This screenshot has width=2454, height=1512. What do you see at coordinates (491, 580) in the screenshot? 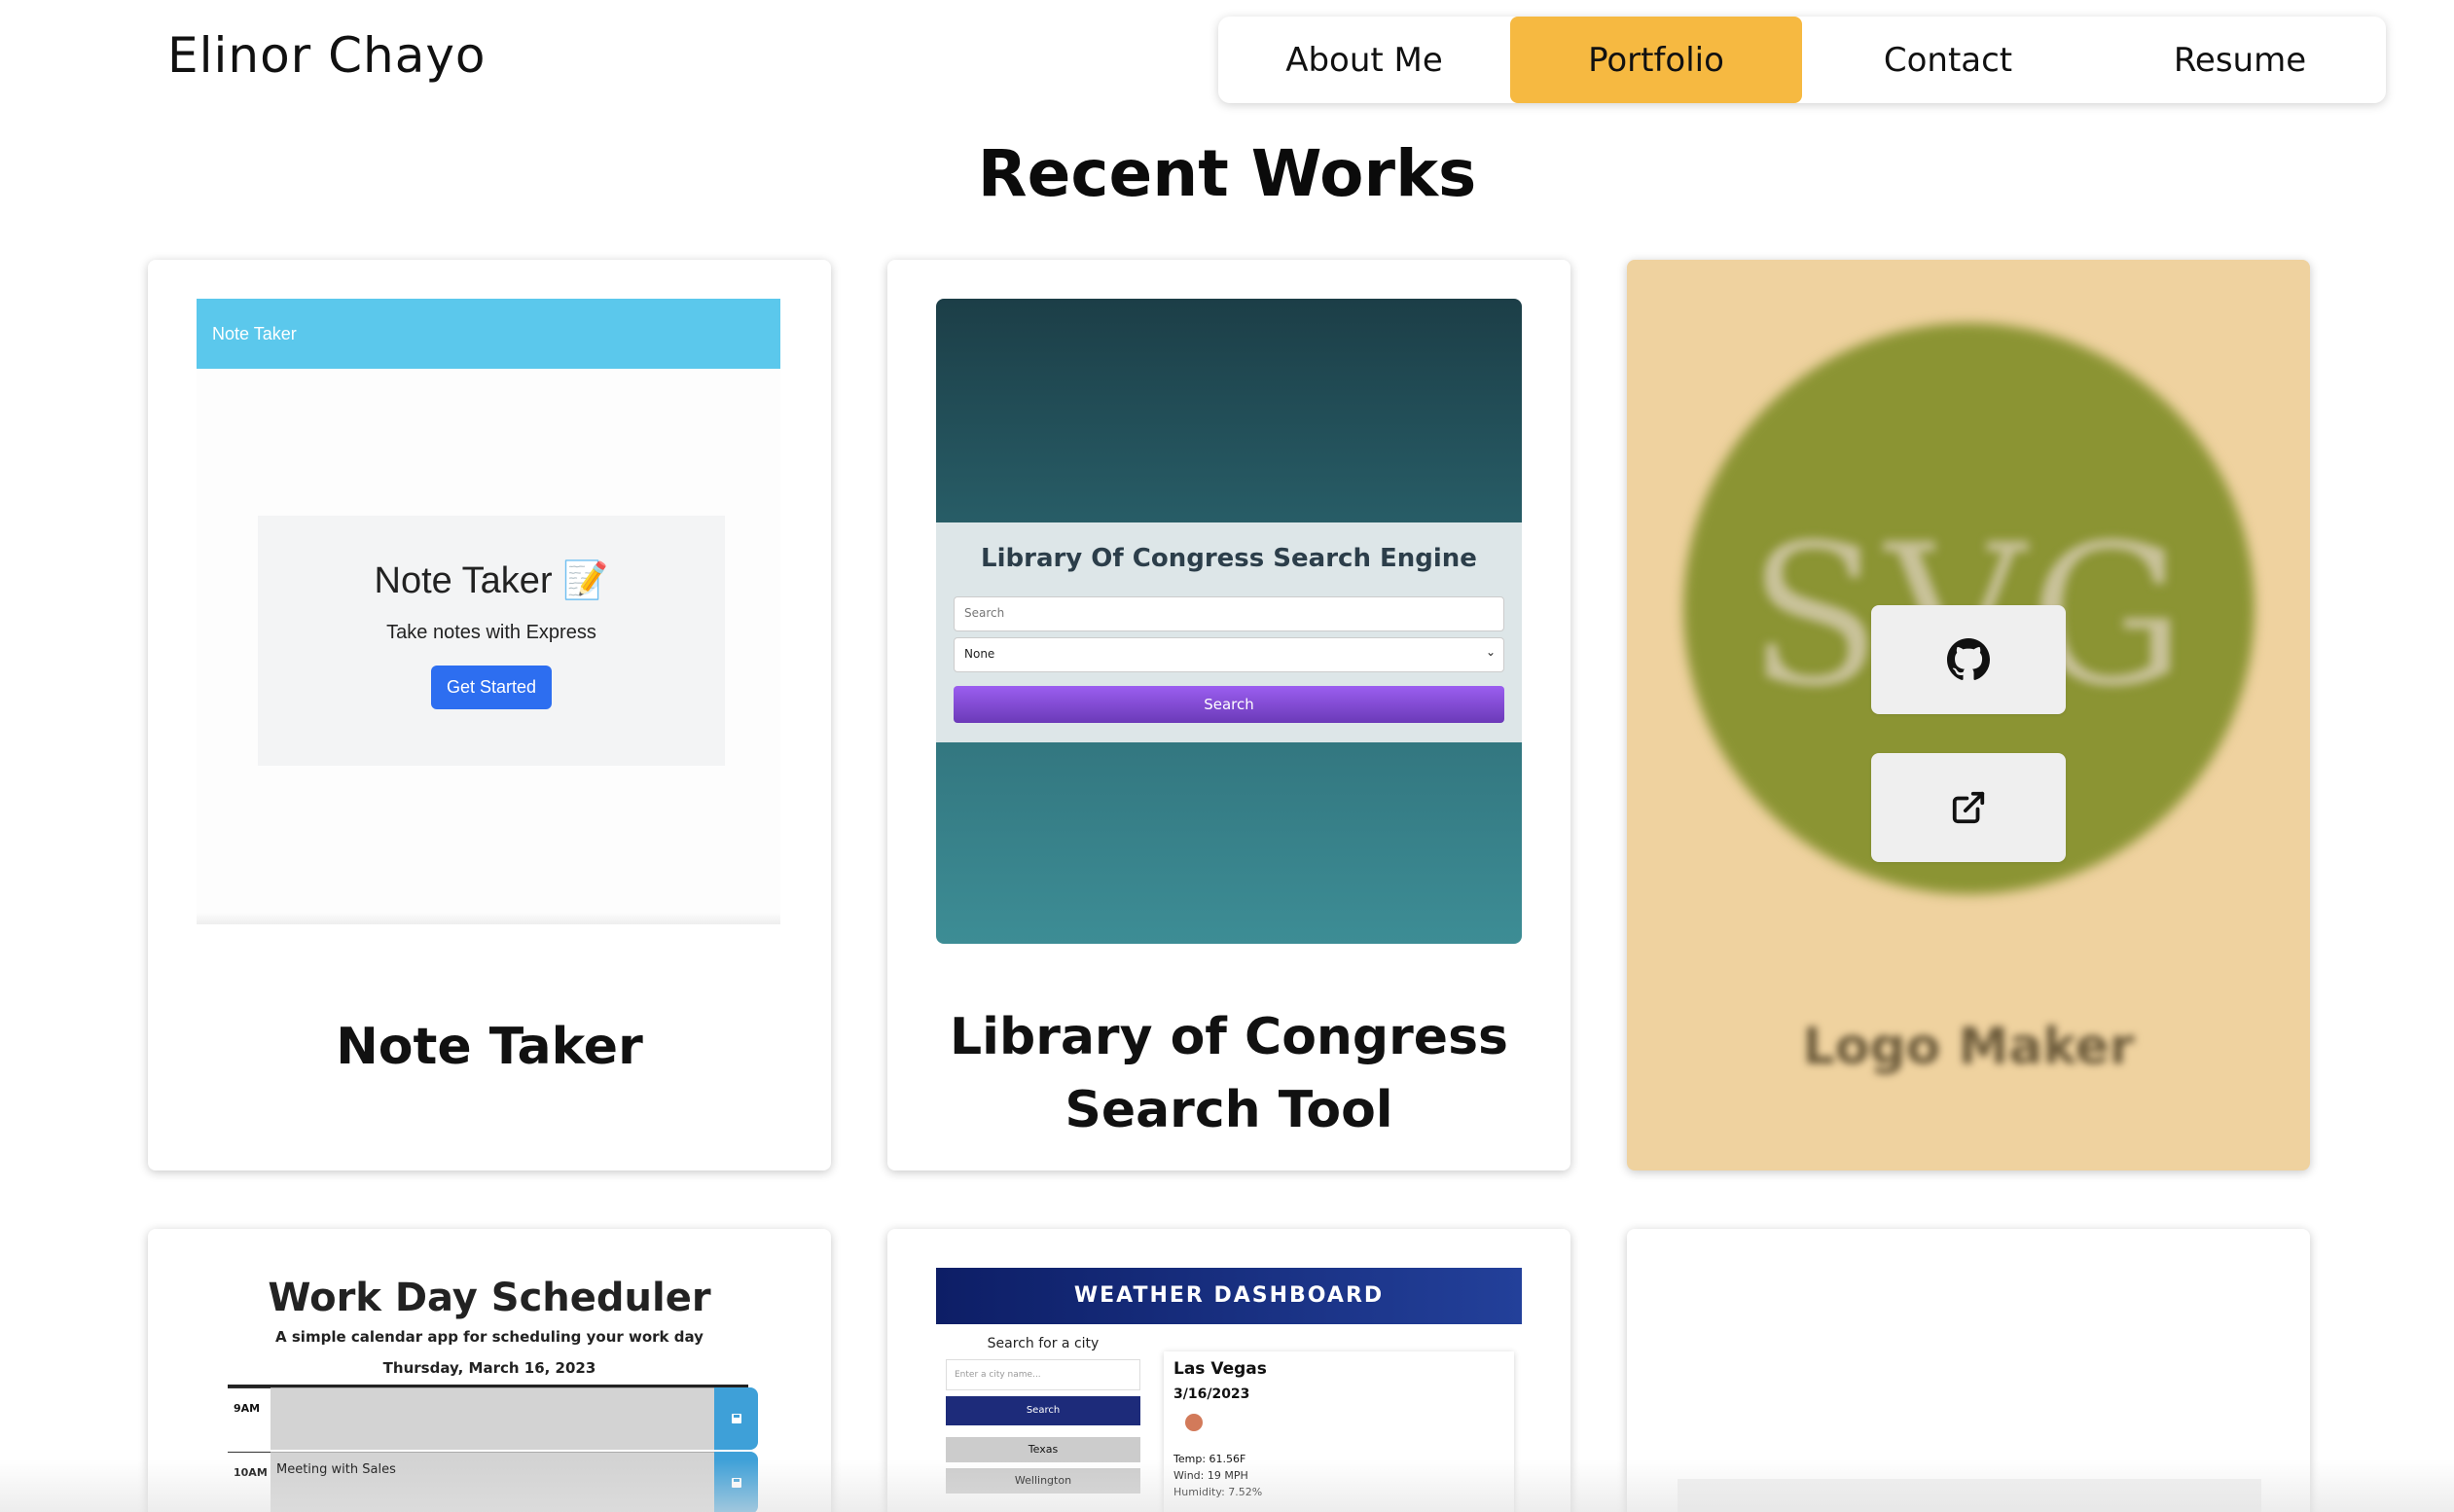
I see `preview-hero-title: Note Taker 📝` at bounding box center [491, 580].